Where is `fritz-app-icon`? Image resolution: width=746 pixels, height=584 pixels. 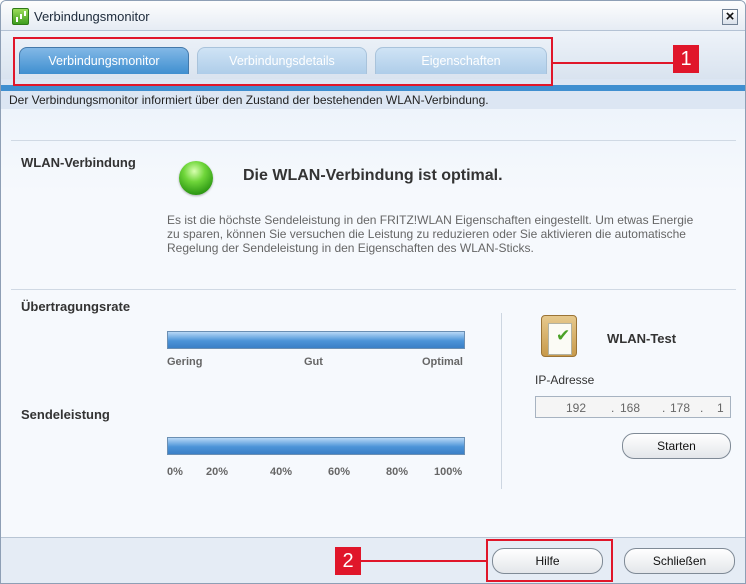 fritz-app-icon is located at coordinates (20, 16).